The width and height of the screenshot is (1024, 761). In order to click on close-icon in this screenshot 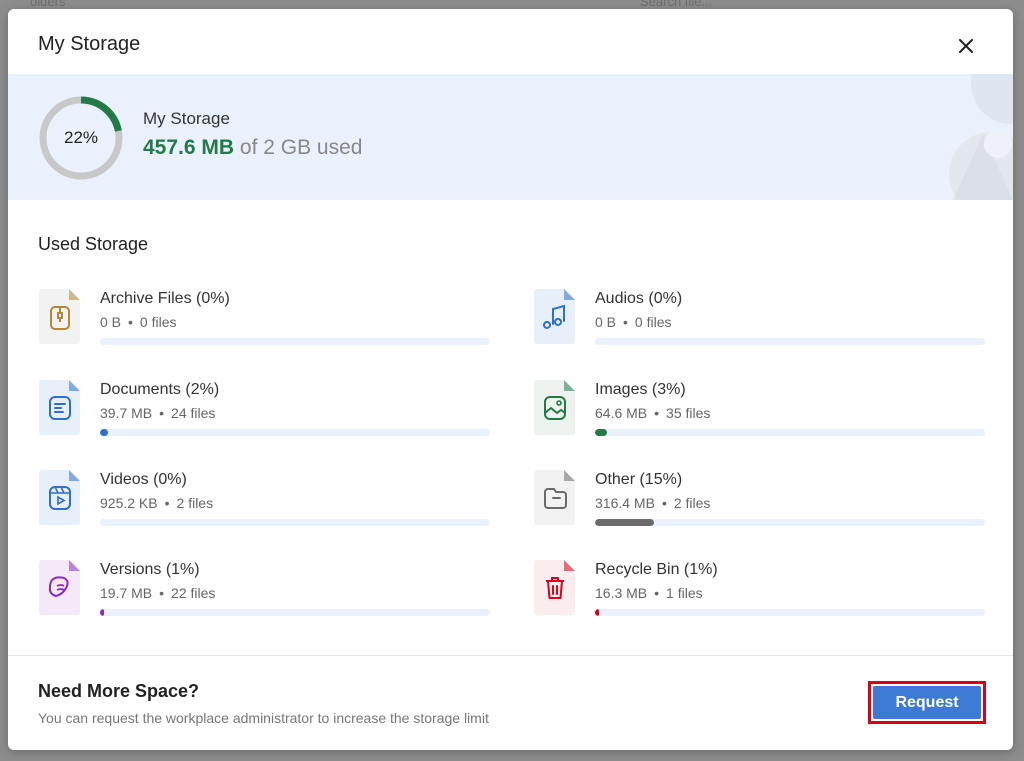, I will do `click(966, 46)`.